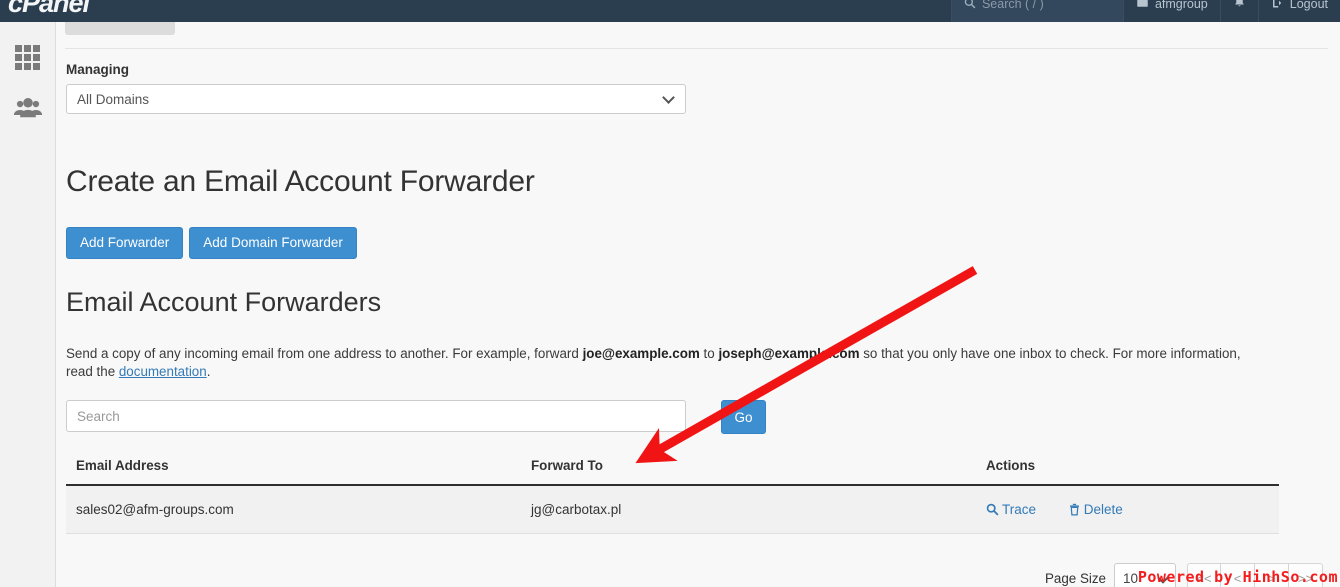 This screenshot has height=587, width=1340. What do you see at coordinates (970, 5) in the screenshot?
I see `search-icon` at bounding box center [970, 5].